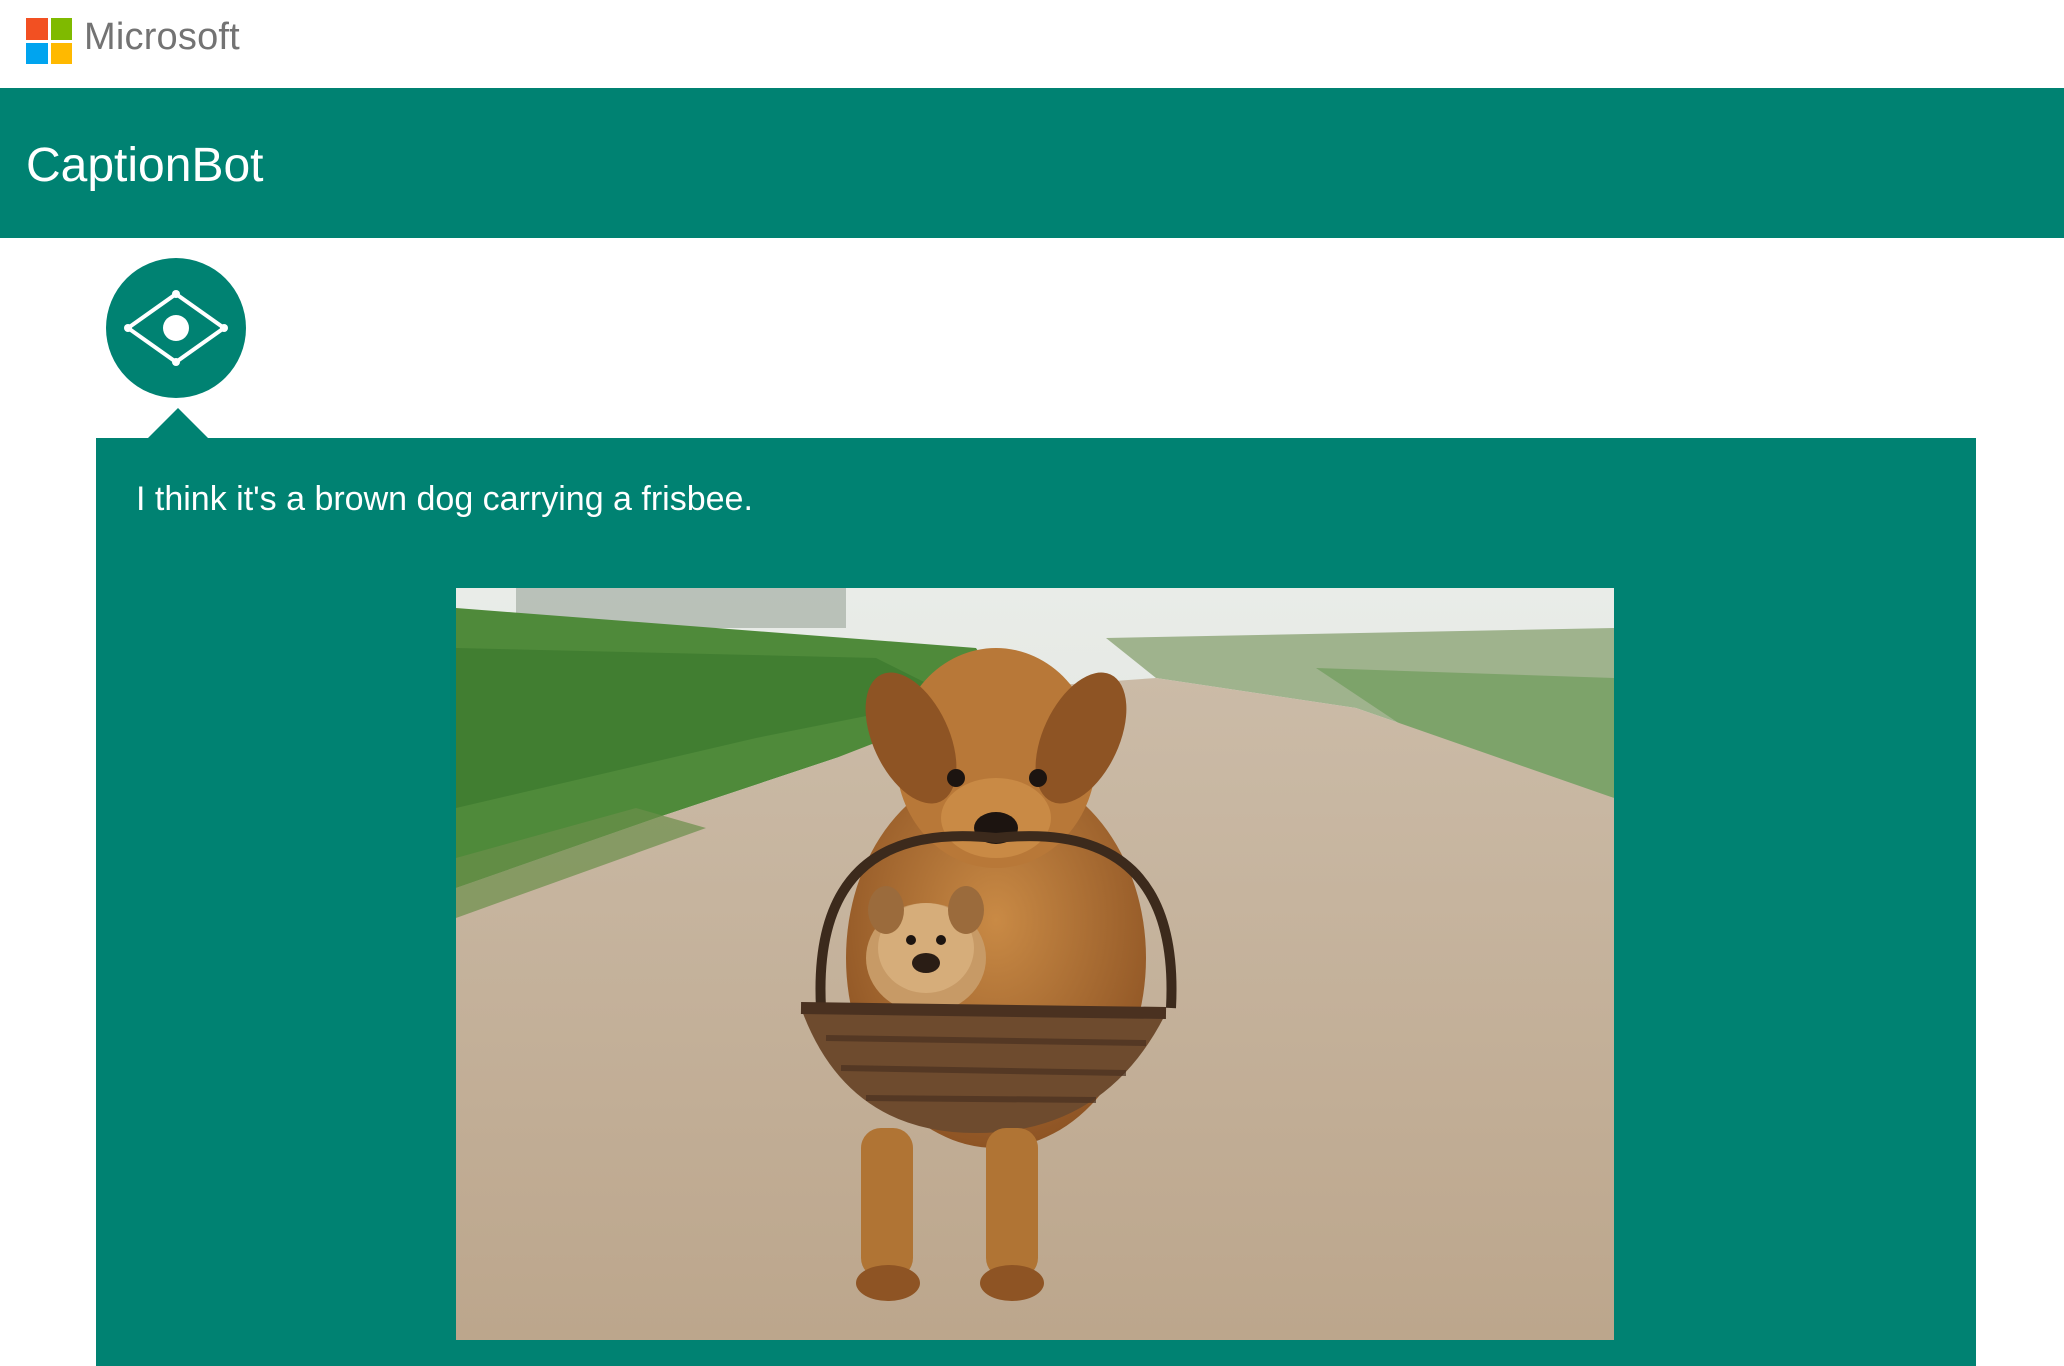 This screenshot has width=2064, height=1366. What do you see at coordinates (1032, 163) in the screenshot?
I see `app-header: CaptionBot` at bounding box center [1032, 163].